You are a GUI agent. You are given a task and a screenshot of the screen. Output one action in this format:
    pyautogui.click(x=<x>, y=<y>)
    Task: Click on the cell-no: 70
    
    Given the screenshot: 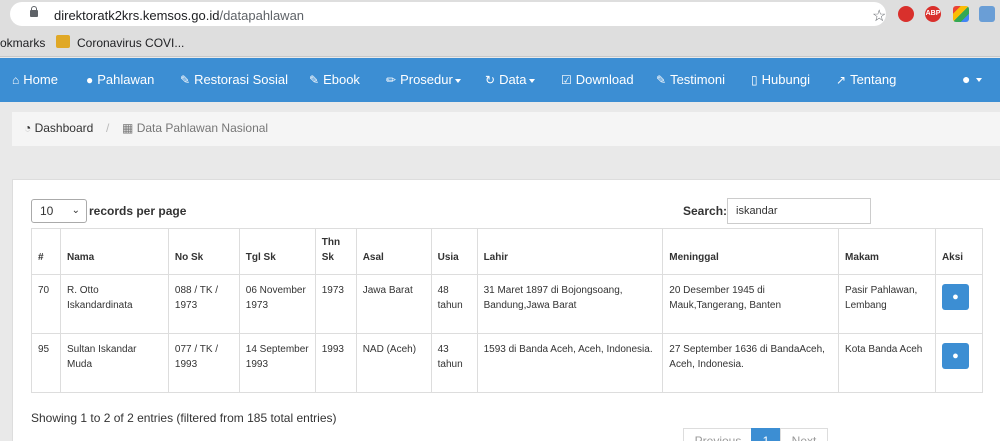 What is the action you would take?
    pyautogui.click(x=46, y=304)
    